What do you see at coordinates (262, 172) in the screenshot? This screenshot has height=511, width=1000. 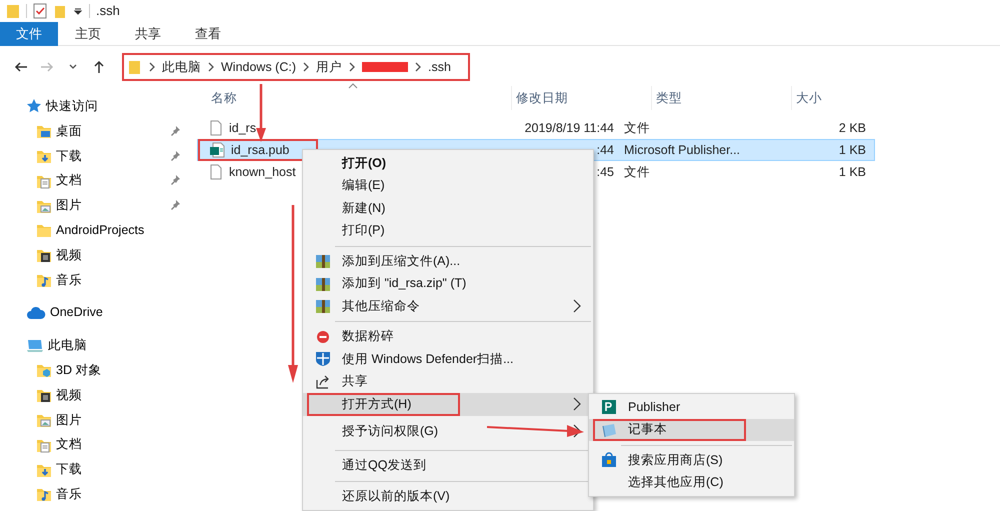 I see `file-name: known_host` at bounding box center [262, 172].